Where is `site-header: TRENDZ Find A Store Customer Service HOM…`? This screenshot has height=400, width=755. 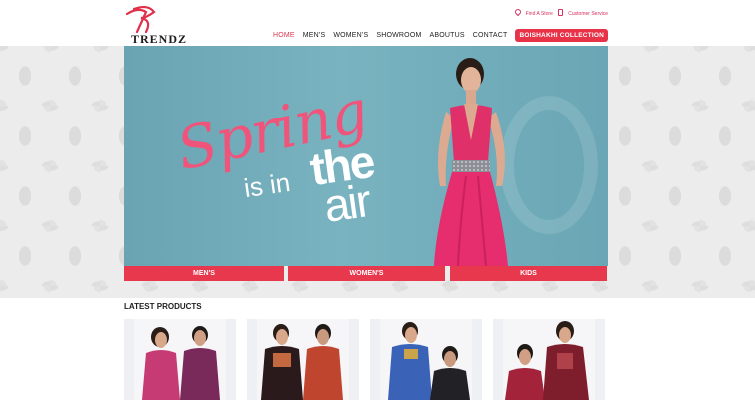
site-header: TRENDZ Find A Store Customer Service HOM… is located at coordinates (377, 23).